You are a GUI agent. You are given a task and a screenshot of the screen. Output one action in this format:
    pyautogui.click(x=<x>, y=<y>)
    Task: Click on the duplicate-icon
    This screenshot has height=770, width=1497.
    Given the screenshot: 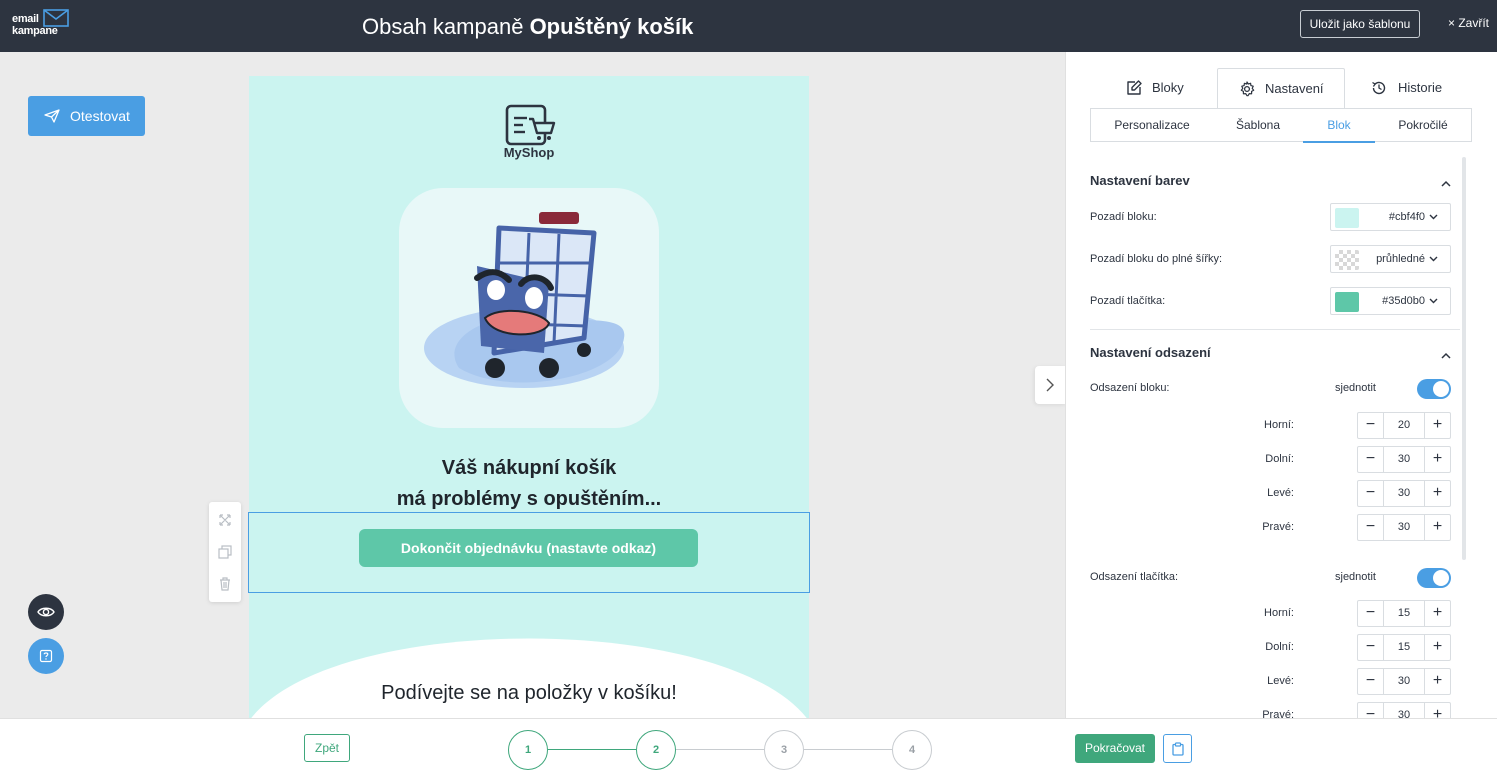 What is the action you would take?
    pyautogui.click(x=225, y=554)
    